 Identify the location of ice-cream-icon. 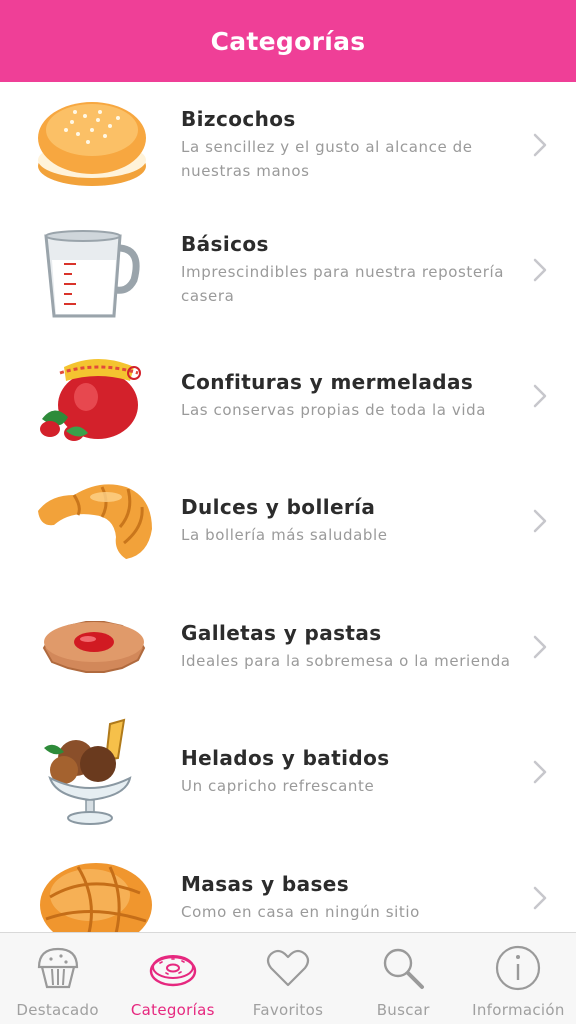
(93, 773).